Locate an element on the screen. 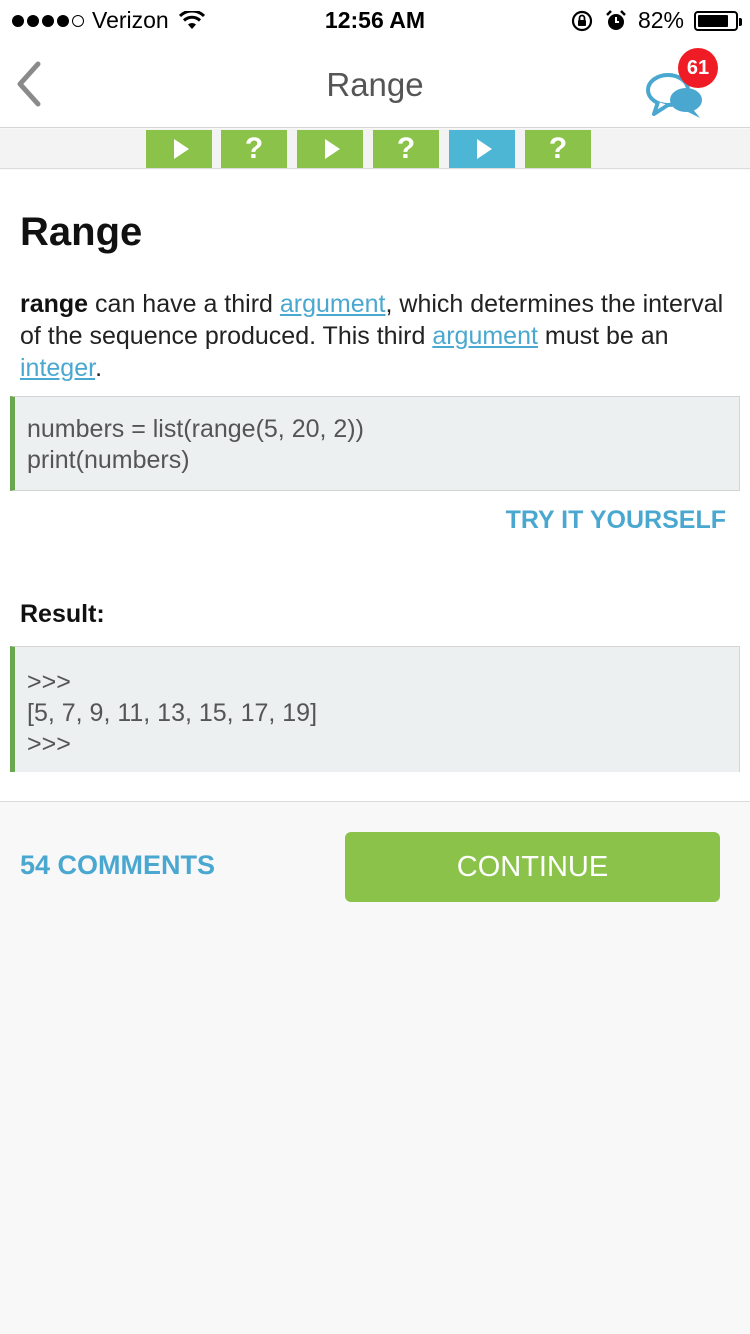 Image resolution: width=750 pixels, height=1334 pixels. nav-bar: Range 61 is located at coordinates (375, 84).